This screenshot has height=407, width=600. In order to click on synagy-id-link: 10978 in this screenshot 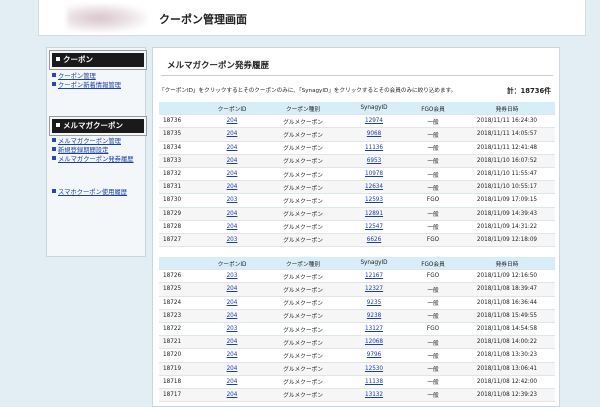, I will do `click(374, 174)`.